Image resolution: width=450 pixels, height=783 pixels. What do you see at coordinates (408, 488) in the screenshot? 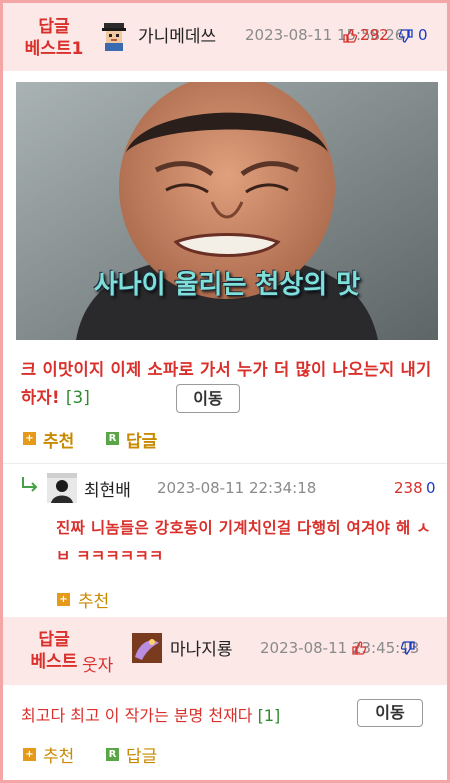
I see `comment-upvote-count: 238` at bounding box center [408, 488].